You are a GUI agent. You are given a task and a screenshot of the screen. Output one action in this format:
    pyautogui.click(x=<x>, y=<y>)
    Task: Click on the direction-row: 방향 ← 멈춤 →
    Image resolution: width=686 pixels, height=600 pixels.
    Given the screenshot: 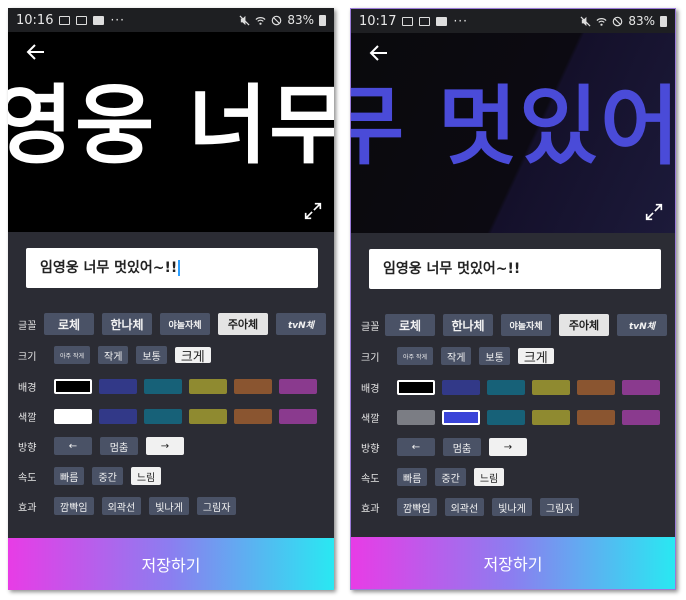 What is the action you would take?
    pyautogui.click(x=171, y=446)
    